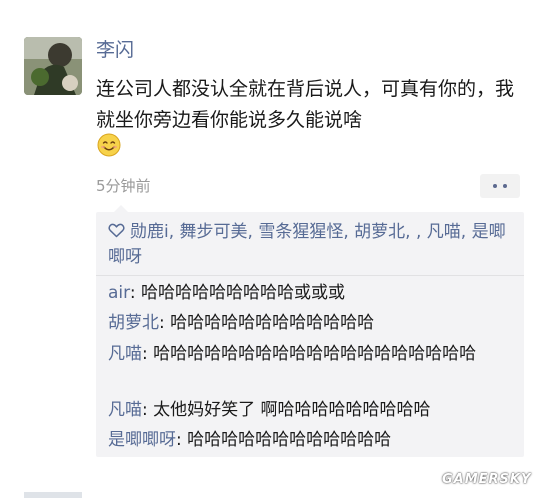 The width and height of the screenshot is (550, 498). Describe the element at coordinates (115, 50) in the screenshot. I see `post-author: 李闪` at that location.